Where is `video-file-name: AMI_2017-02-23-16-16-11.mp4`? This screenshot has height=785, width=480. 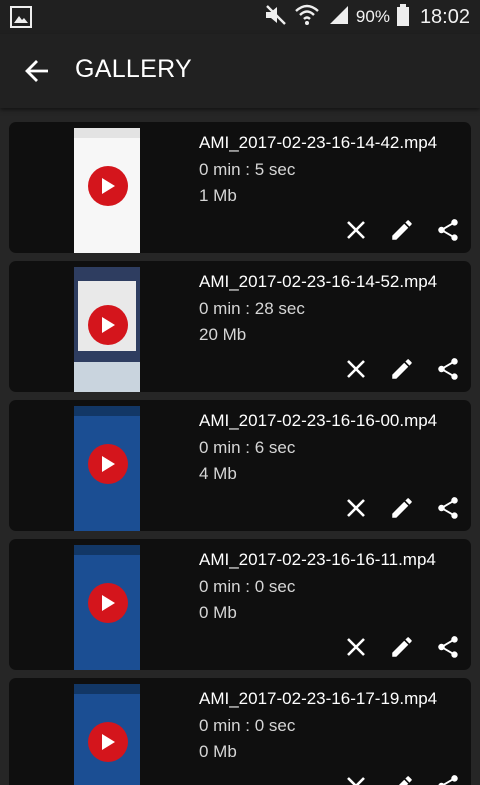 video-file-name: AMI_2017-02-23-16-16-11.mp4 is located at coordinates (317, 559).